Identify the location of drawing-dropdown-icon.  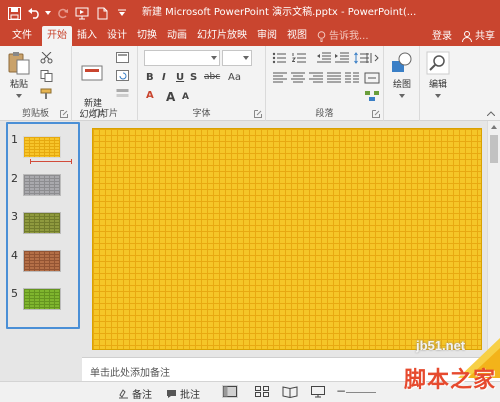
(402, 96).